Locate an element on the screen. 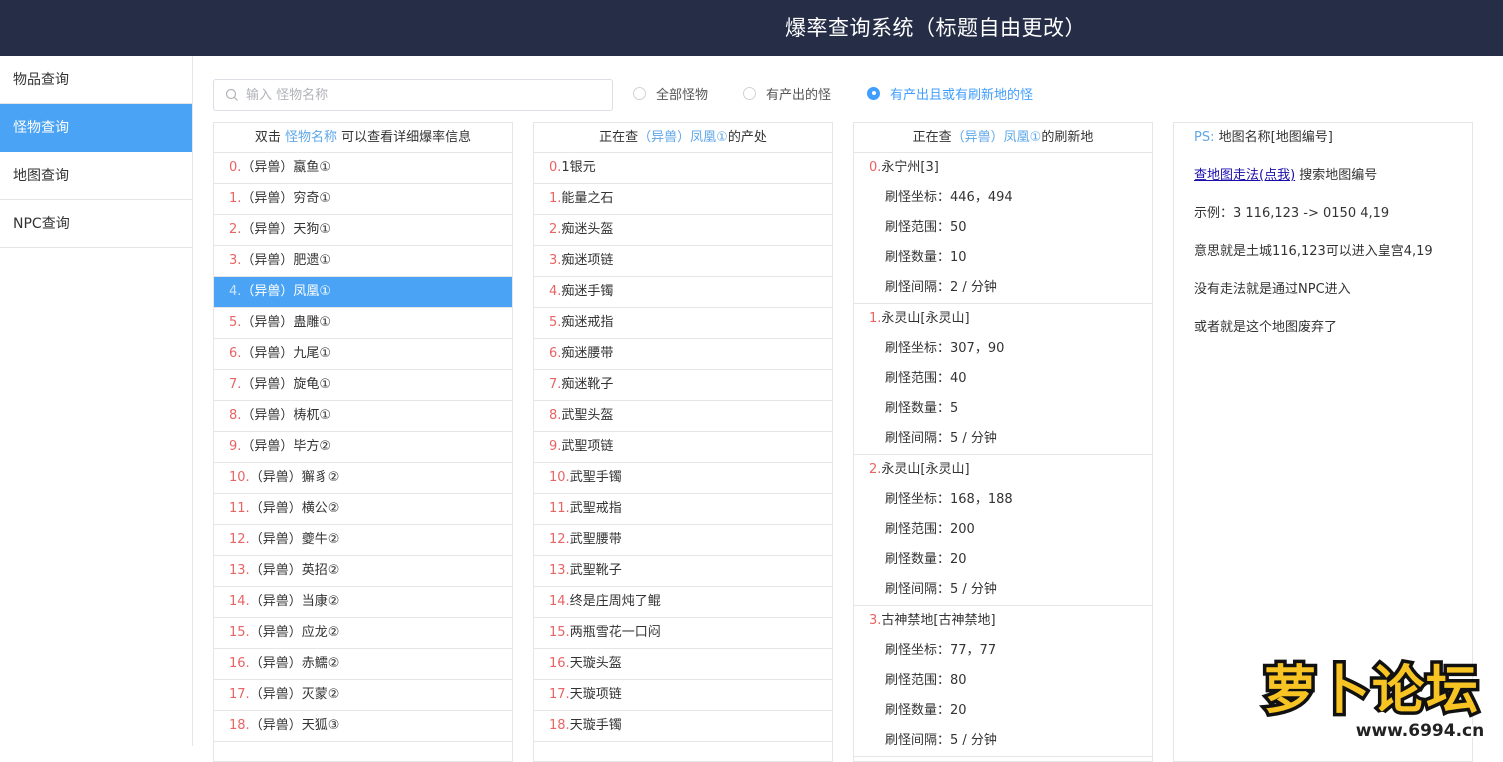 The height and width of the screenshot is (762, 1503). monster-row: 15.（异兽）应龙② is located at coordinates (363, 633).